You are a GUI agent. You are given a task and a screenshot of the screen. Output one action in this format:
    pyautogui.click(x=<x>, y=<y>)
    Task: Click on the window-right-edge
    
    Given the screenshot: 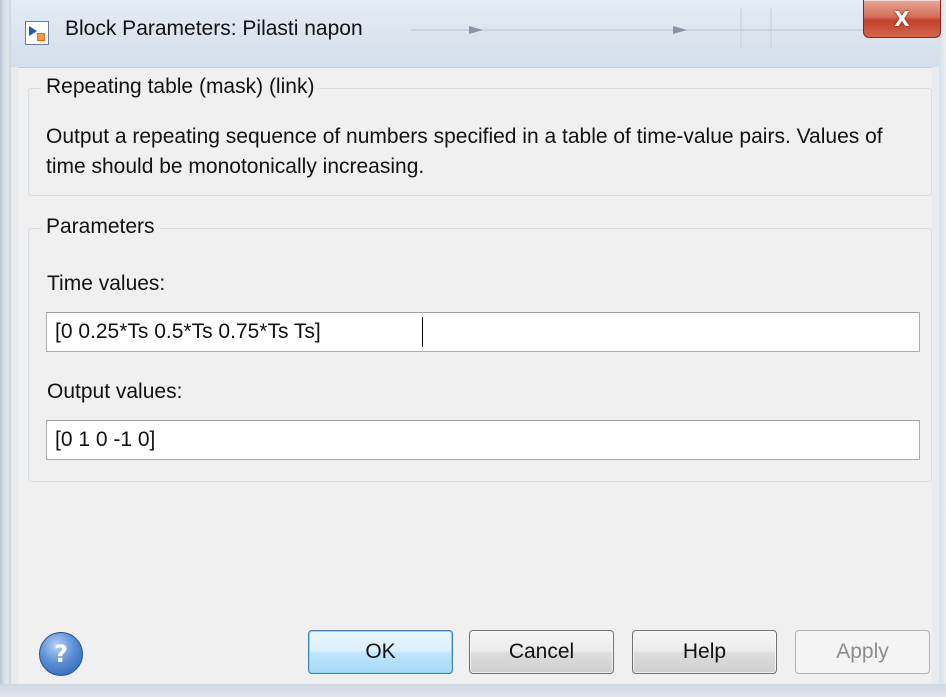 What is the action you would take?
    pyautogui.click(x=942, y=348)
    